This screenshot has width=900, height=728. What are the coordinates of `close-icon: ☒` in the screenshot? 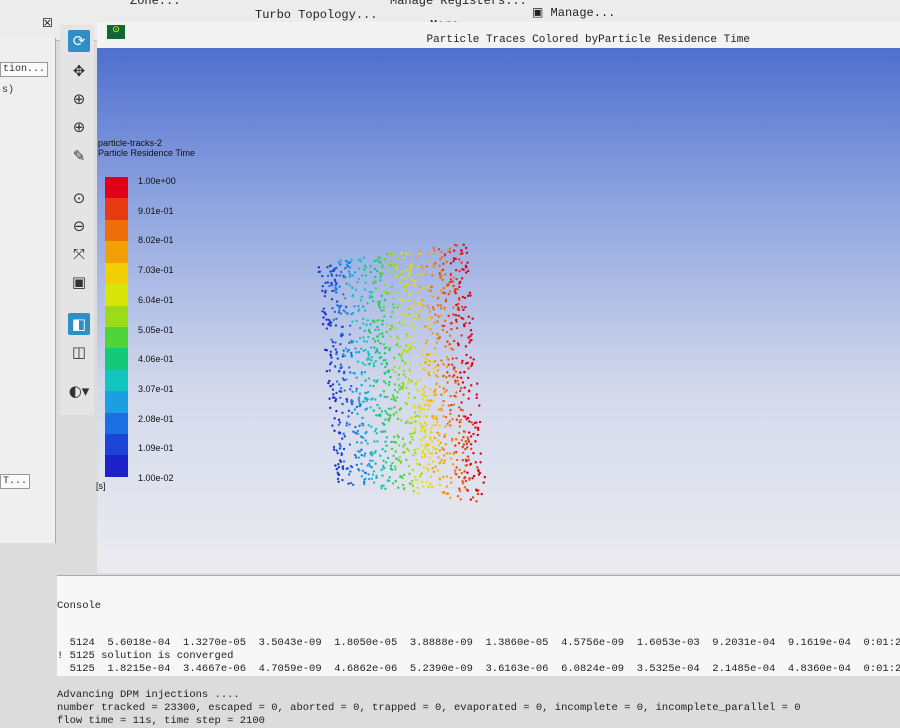 It's located at (47, 23).